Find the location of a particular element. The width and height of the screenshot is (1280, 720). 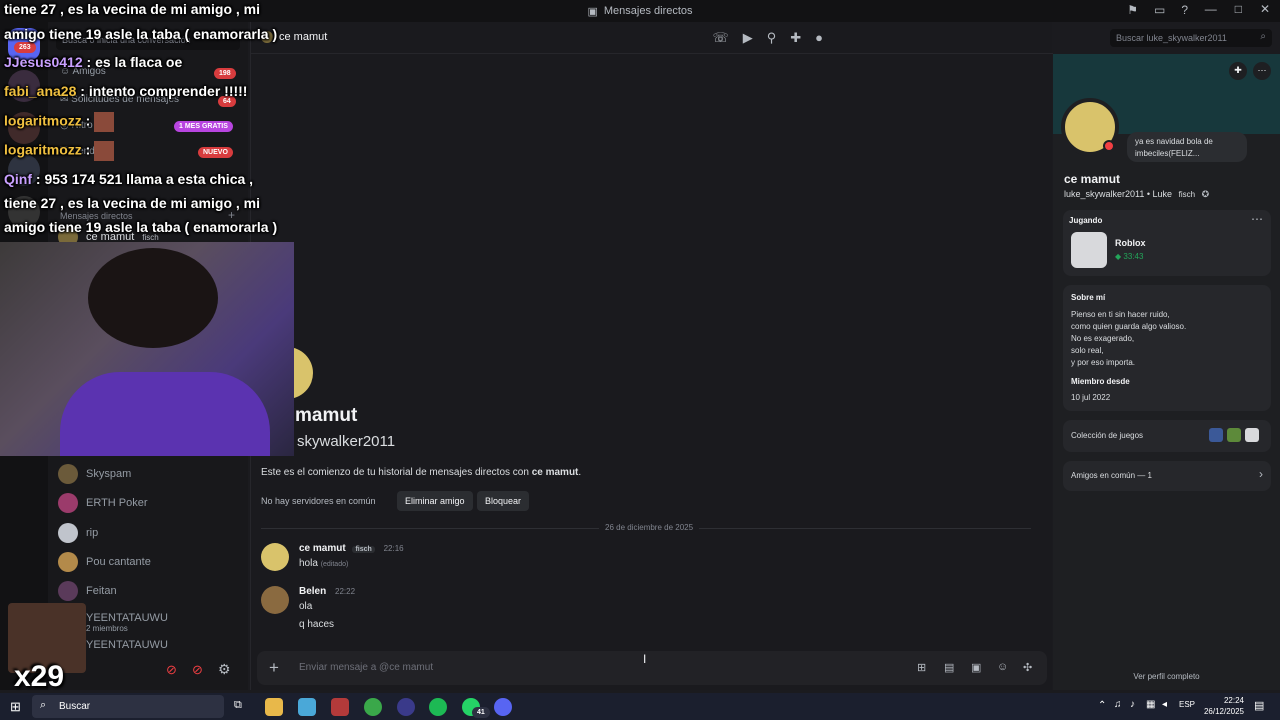

file-explorer-icon is located at coordinates (274, 707).